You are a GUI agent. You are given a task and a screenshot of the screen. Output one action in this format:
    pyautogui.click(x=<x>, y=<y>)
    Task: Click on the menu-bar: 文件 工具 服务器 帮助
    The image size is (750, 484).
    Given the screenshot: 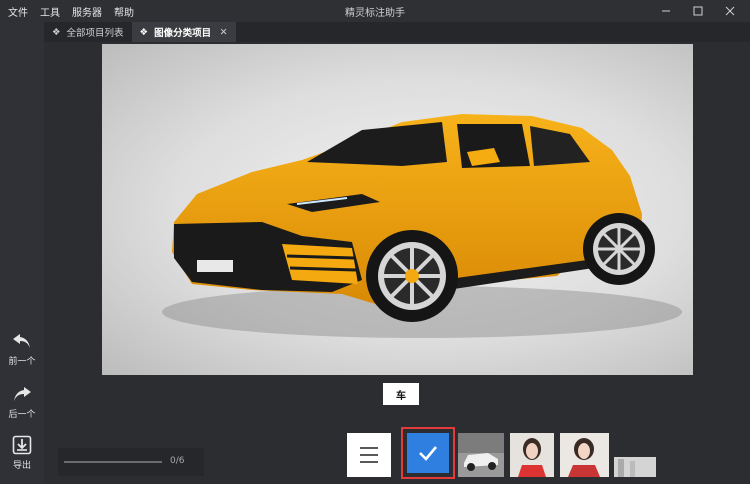 What is the action you would take?
    pyautogui.click(x=77, y=11)
    